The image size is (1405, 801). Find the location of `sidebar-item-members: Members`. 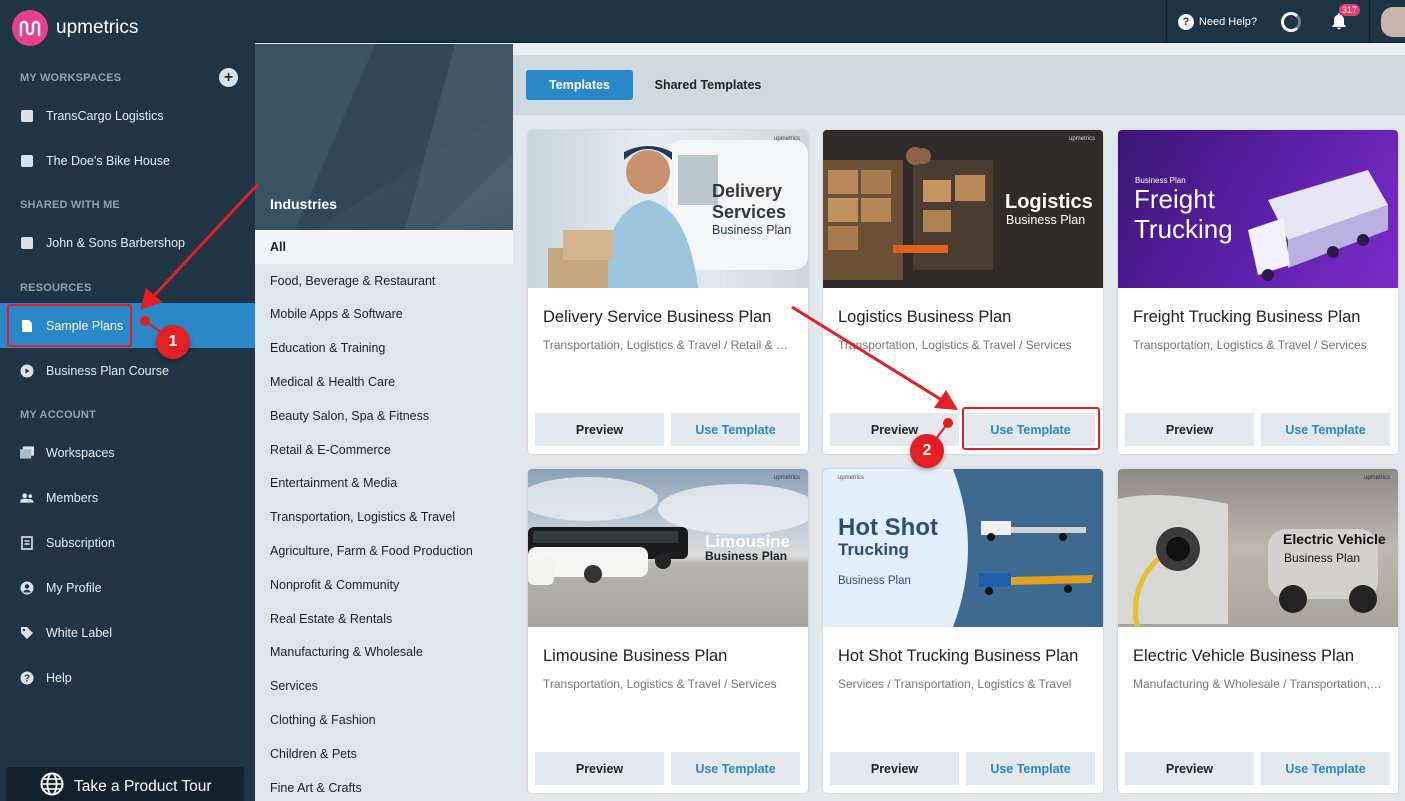

sidebar-item-members: Members is located at coordinates (127, 497).